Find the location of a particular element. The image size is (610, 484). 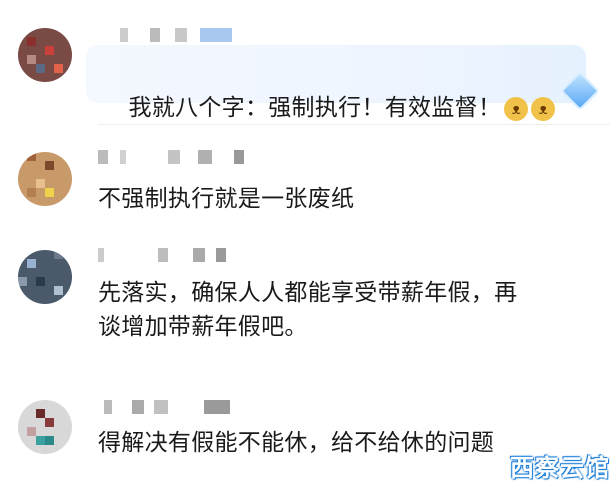

watermark: 西察云馆 is located at coordinates (560, 468).